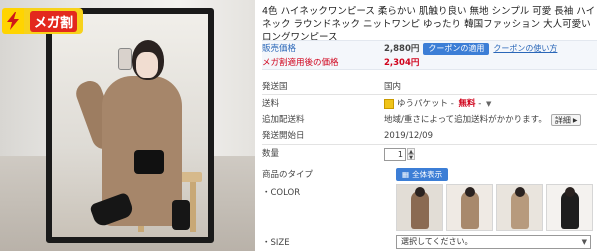 The image size is (600, 251). Describe the element at coordinates (411, 157) in the screenshot. I see `decrement-icon: ▼` at that location.